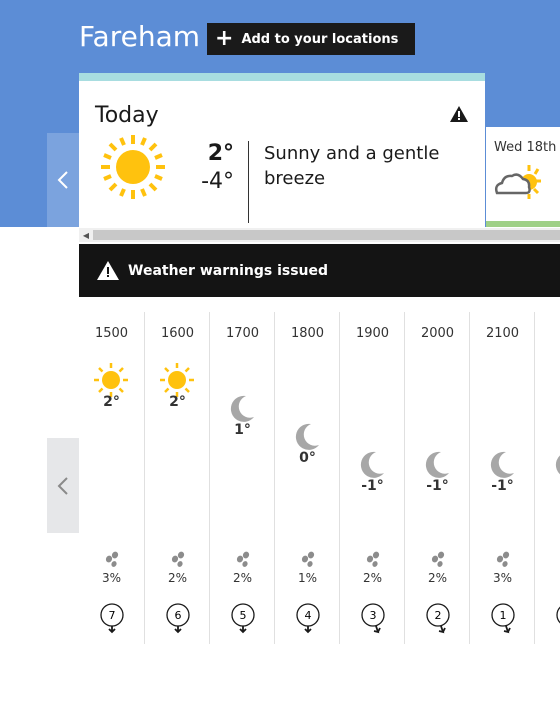  What do you see at coordinates (306, 478) in the screenshot?
I see `hour-column: 1800 0° 1% 4` at bounding box center [306, 478].